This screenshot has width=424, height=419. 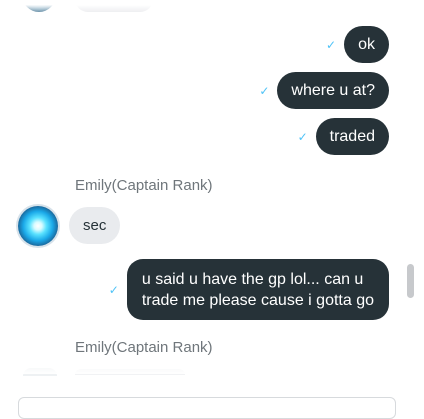 I want to click on message-input, so click(x=207, y=408).